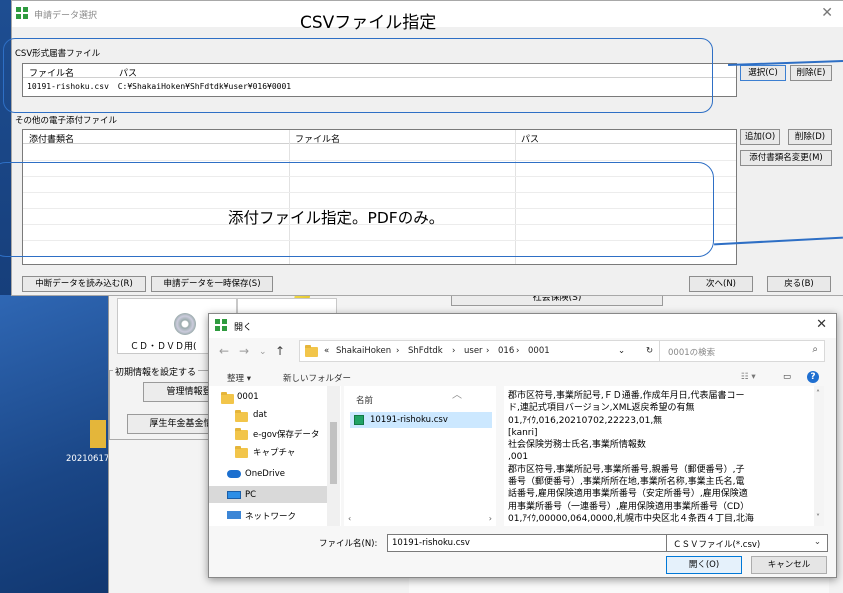 The height and width of the screenshot is (593, 843). What do you see at coordinates (473, 351) in the screenshot?
I see `breadcrumb-user: user` at bounding box center [473, 351].